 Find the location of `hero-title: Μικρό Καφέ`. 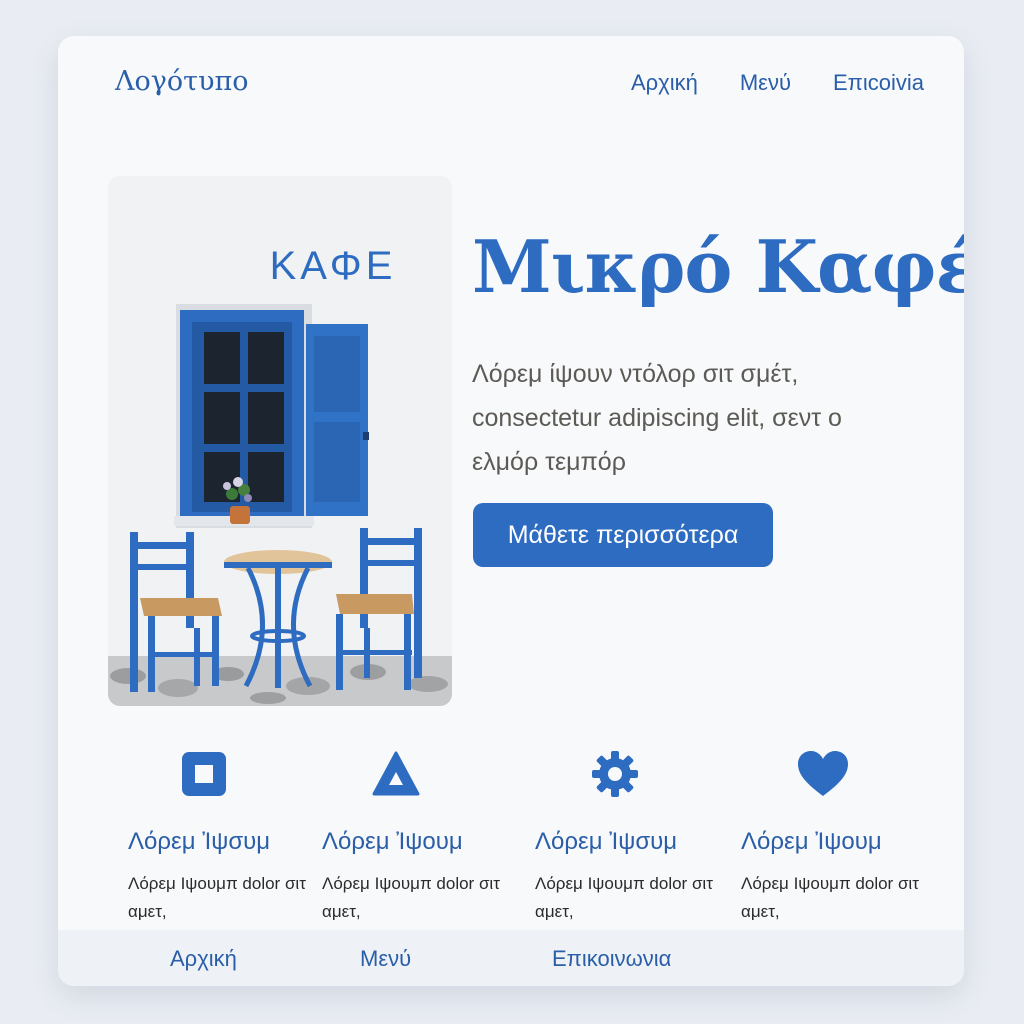

hero-title: Μικρό Καφέ is located at coordinates (718, 266).